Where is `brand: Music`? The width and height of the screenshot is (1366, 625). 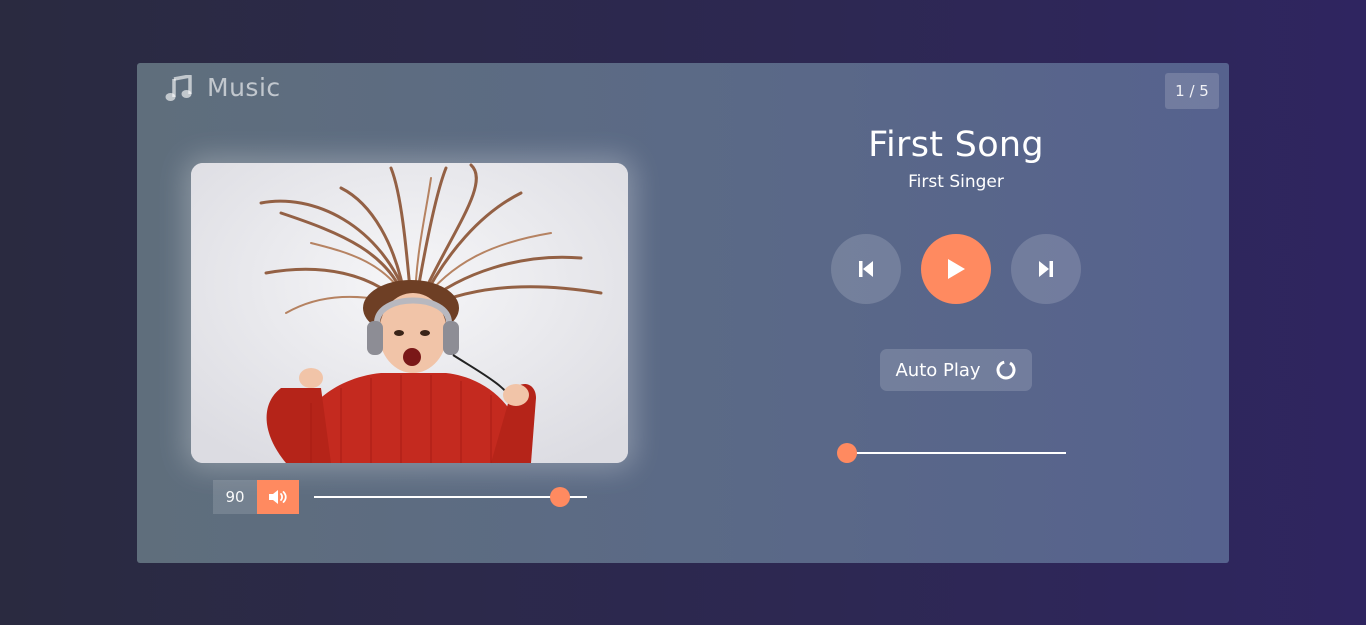 brand: Music is located at coordinates (223, 87).